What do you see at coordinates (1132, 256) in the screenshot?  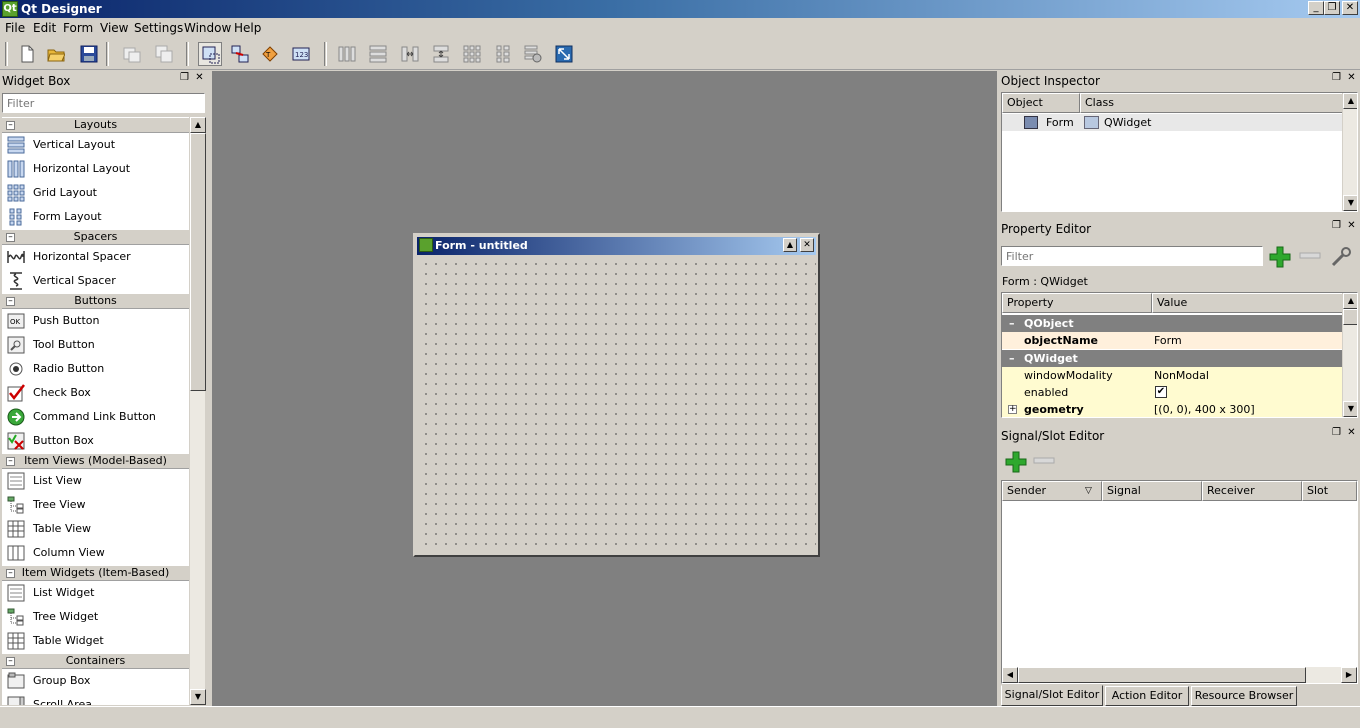 I see `property-filter-input` at bounding box center [1132, 256].